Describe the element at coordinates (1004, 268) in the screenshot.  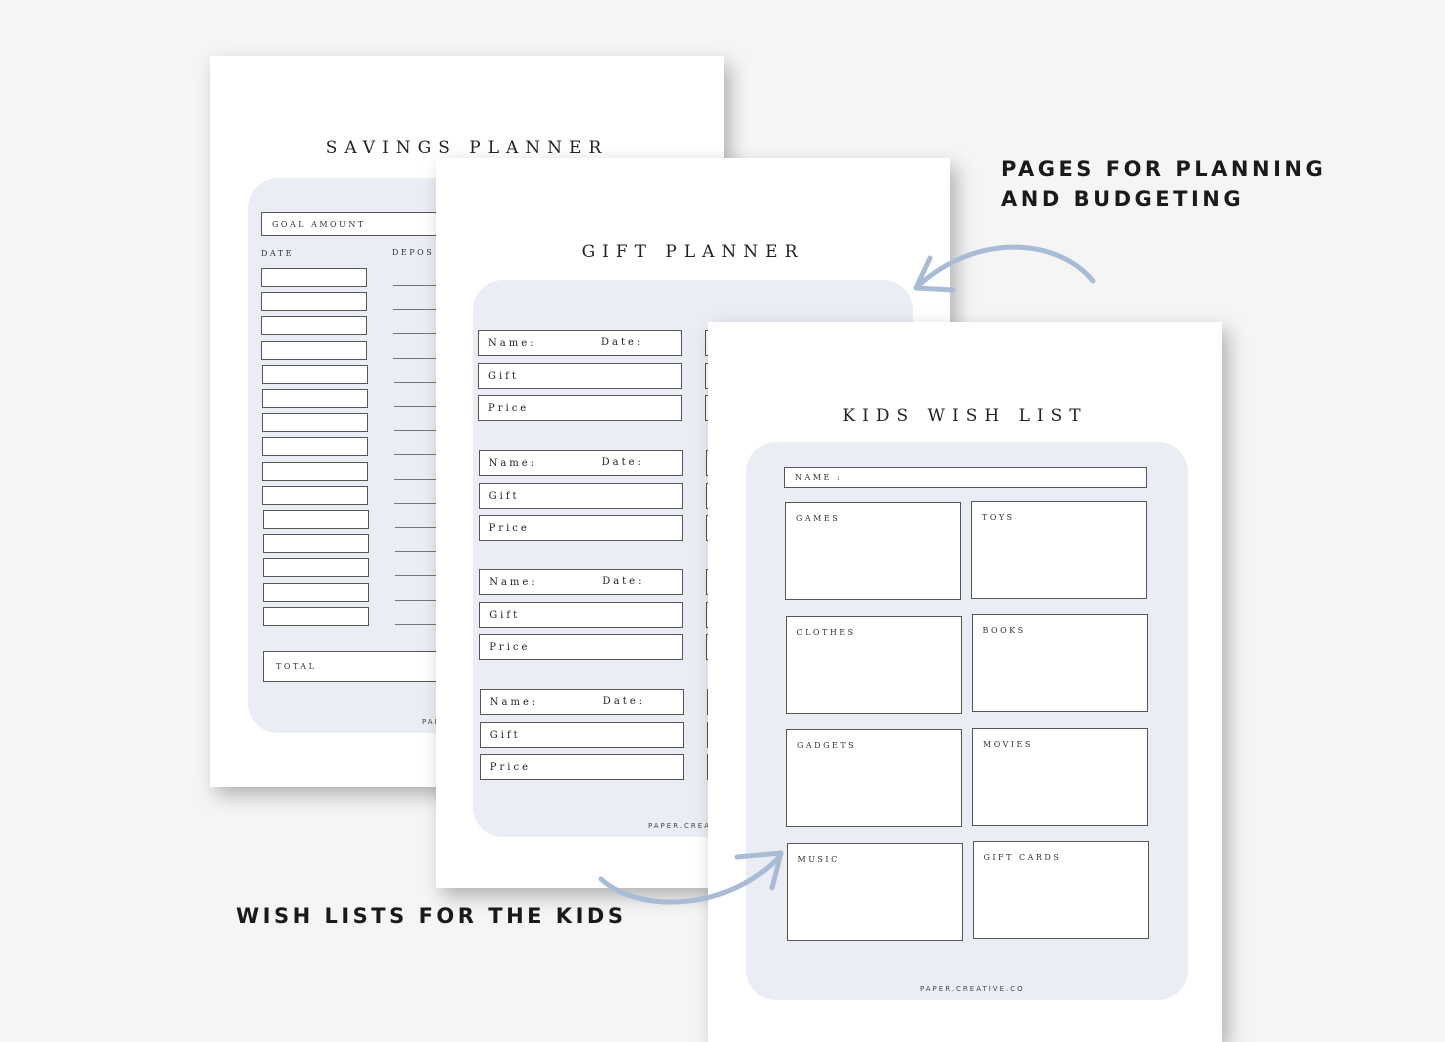
I see `arrow-to-gift-planner-icon` at that location.